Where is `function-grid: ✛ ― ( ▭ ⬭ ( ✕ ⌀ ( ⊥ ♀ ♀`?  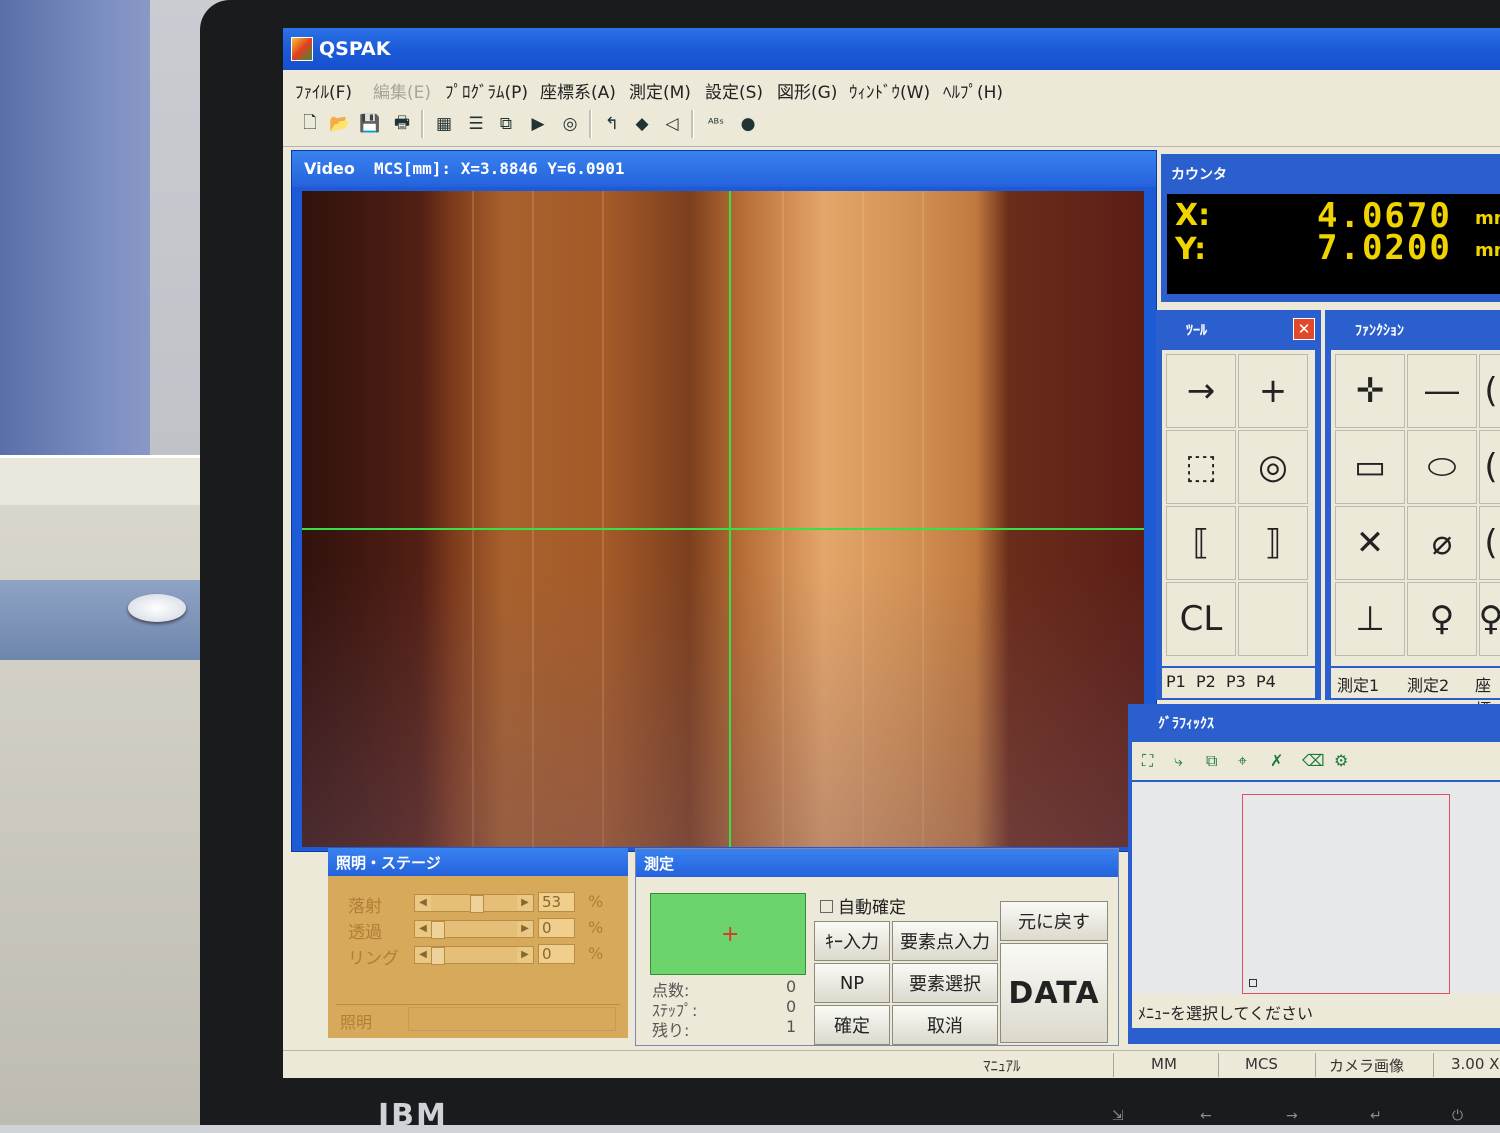
function-grid: ✛ ― ( ▭ ⬭ ( ✕ ⌀ ( ⊥ ♀ ♀ is located at coordinates (1415, 508).